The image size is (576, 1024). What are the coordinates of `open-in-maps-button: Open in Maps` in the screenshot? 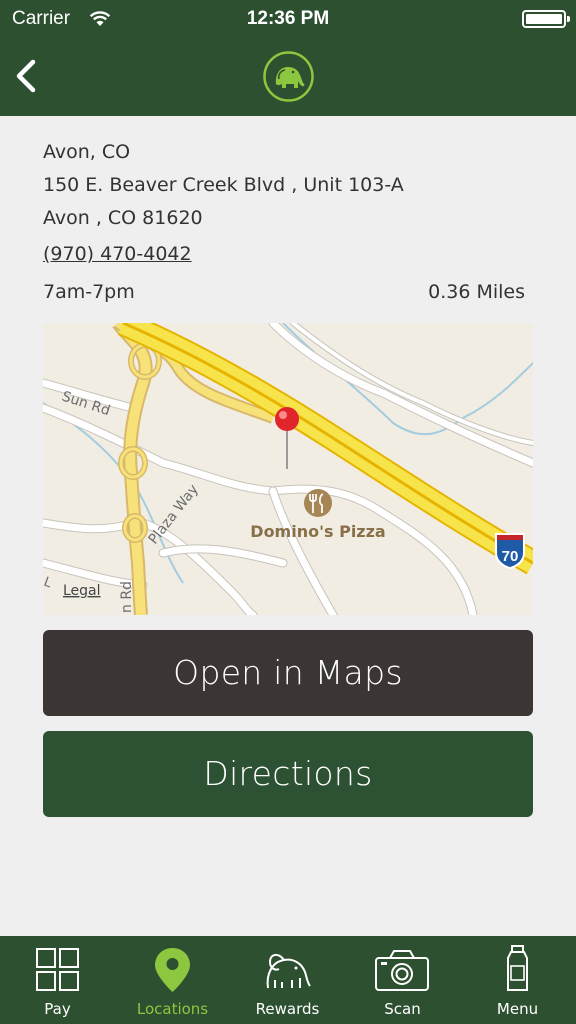 It's located at (288, 673).